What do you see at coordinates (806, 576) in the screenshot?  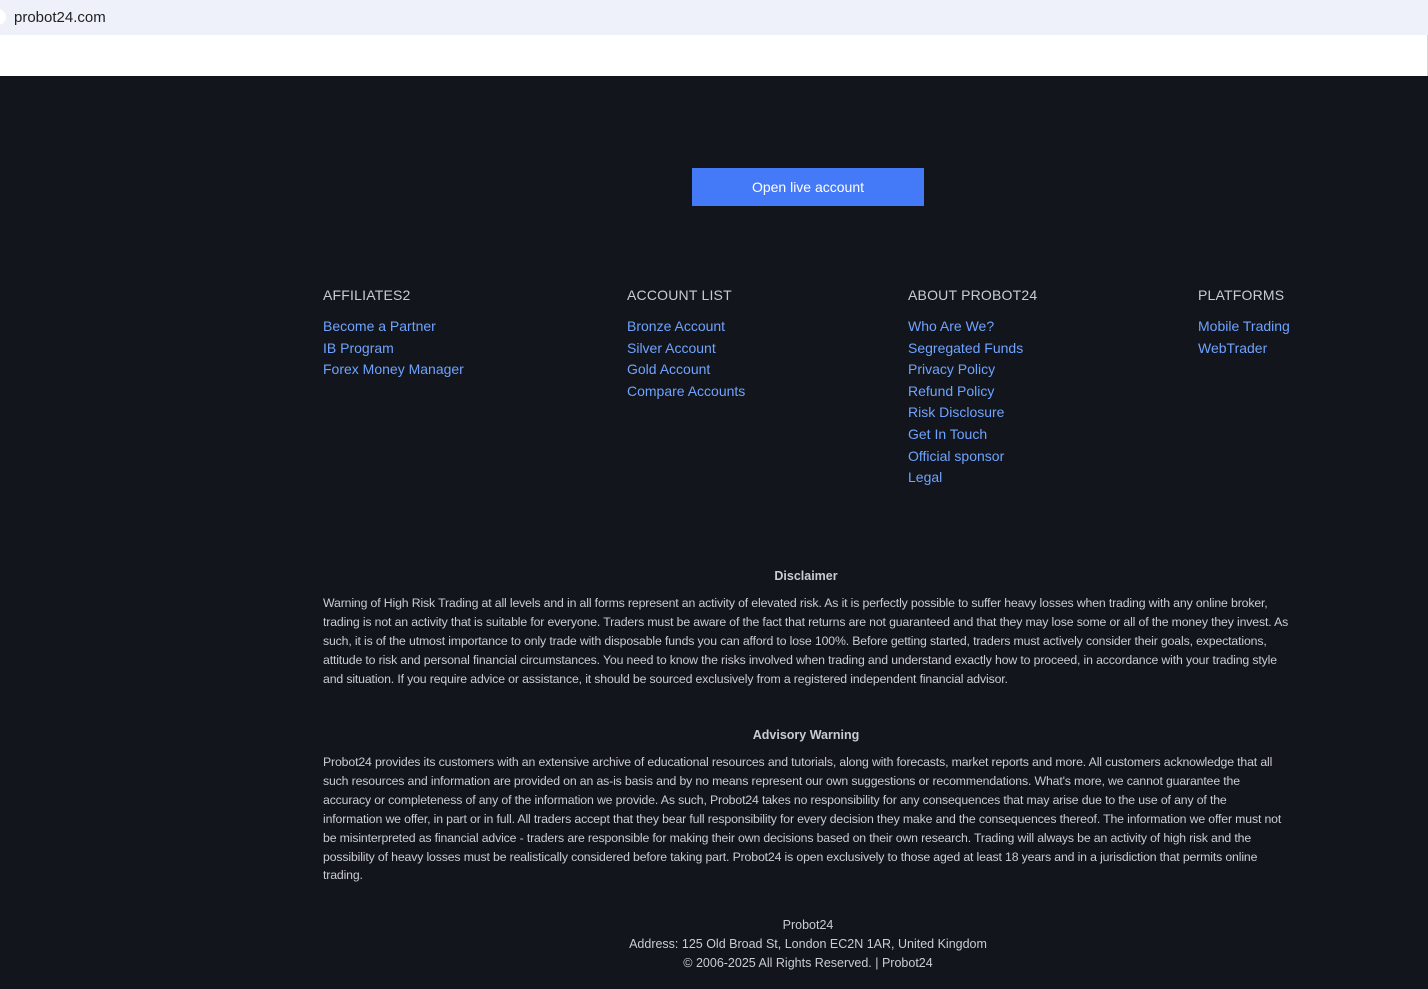 I see `disclaimer-title: Disclaimer` at bounding box center [806, 576].